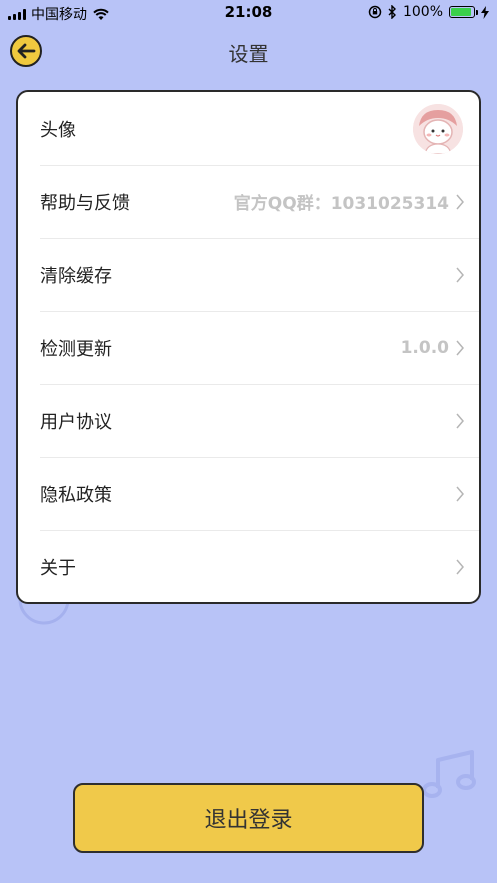 The width and height of the screenshot is (497, 883). What do you see at coordinates (76, 276) in the screenshot?
I see `settings-row-label: 清除缓存` at bounding box center [76, 276].